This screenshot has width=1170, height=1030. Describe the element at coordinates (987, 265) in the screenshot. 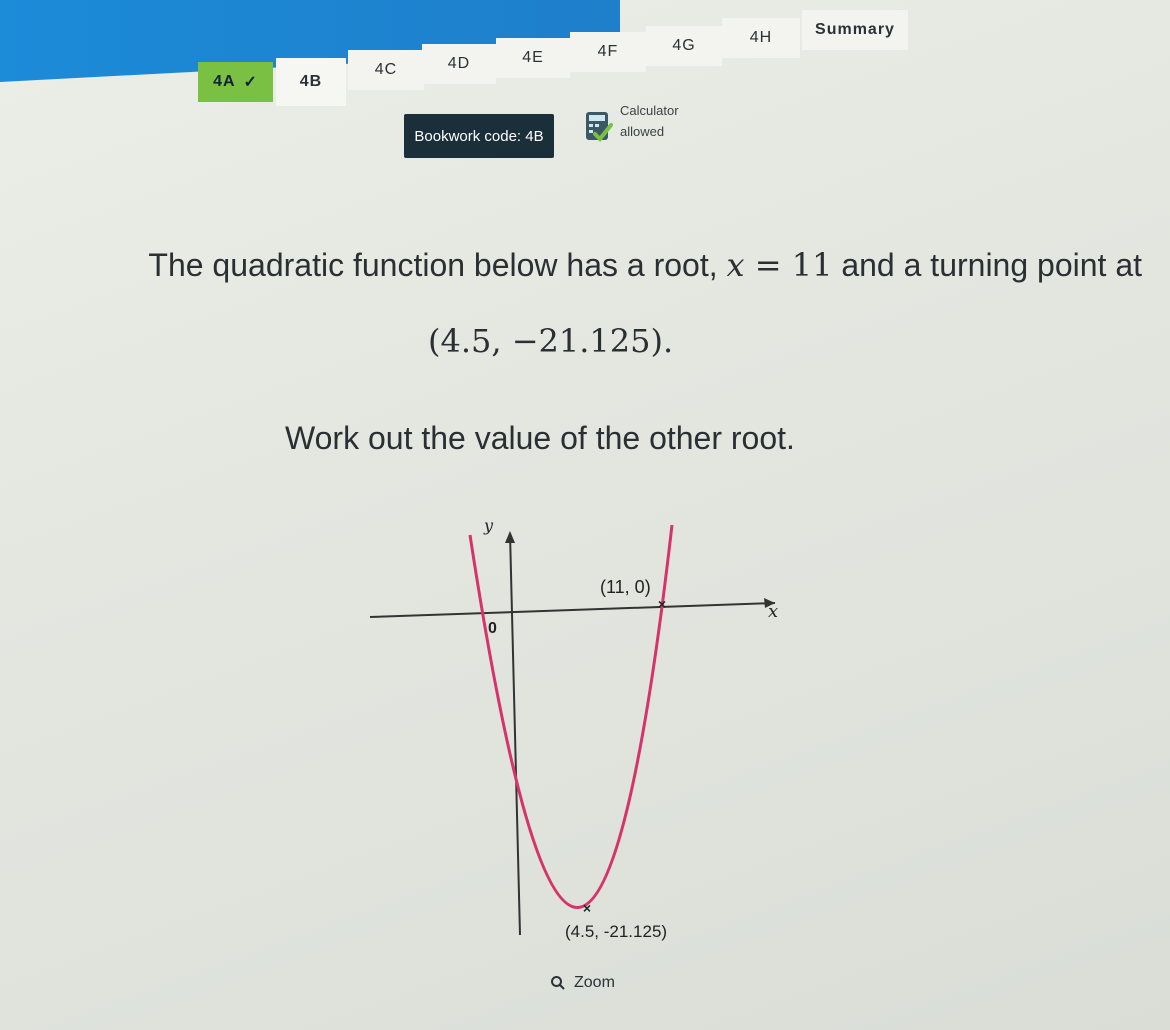

I see `question-part2: and a turning point at` at that location.